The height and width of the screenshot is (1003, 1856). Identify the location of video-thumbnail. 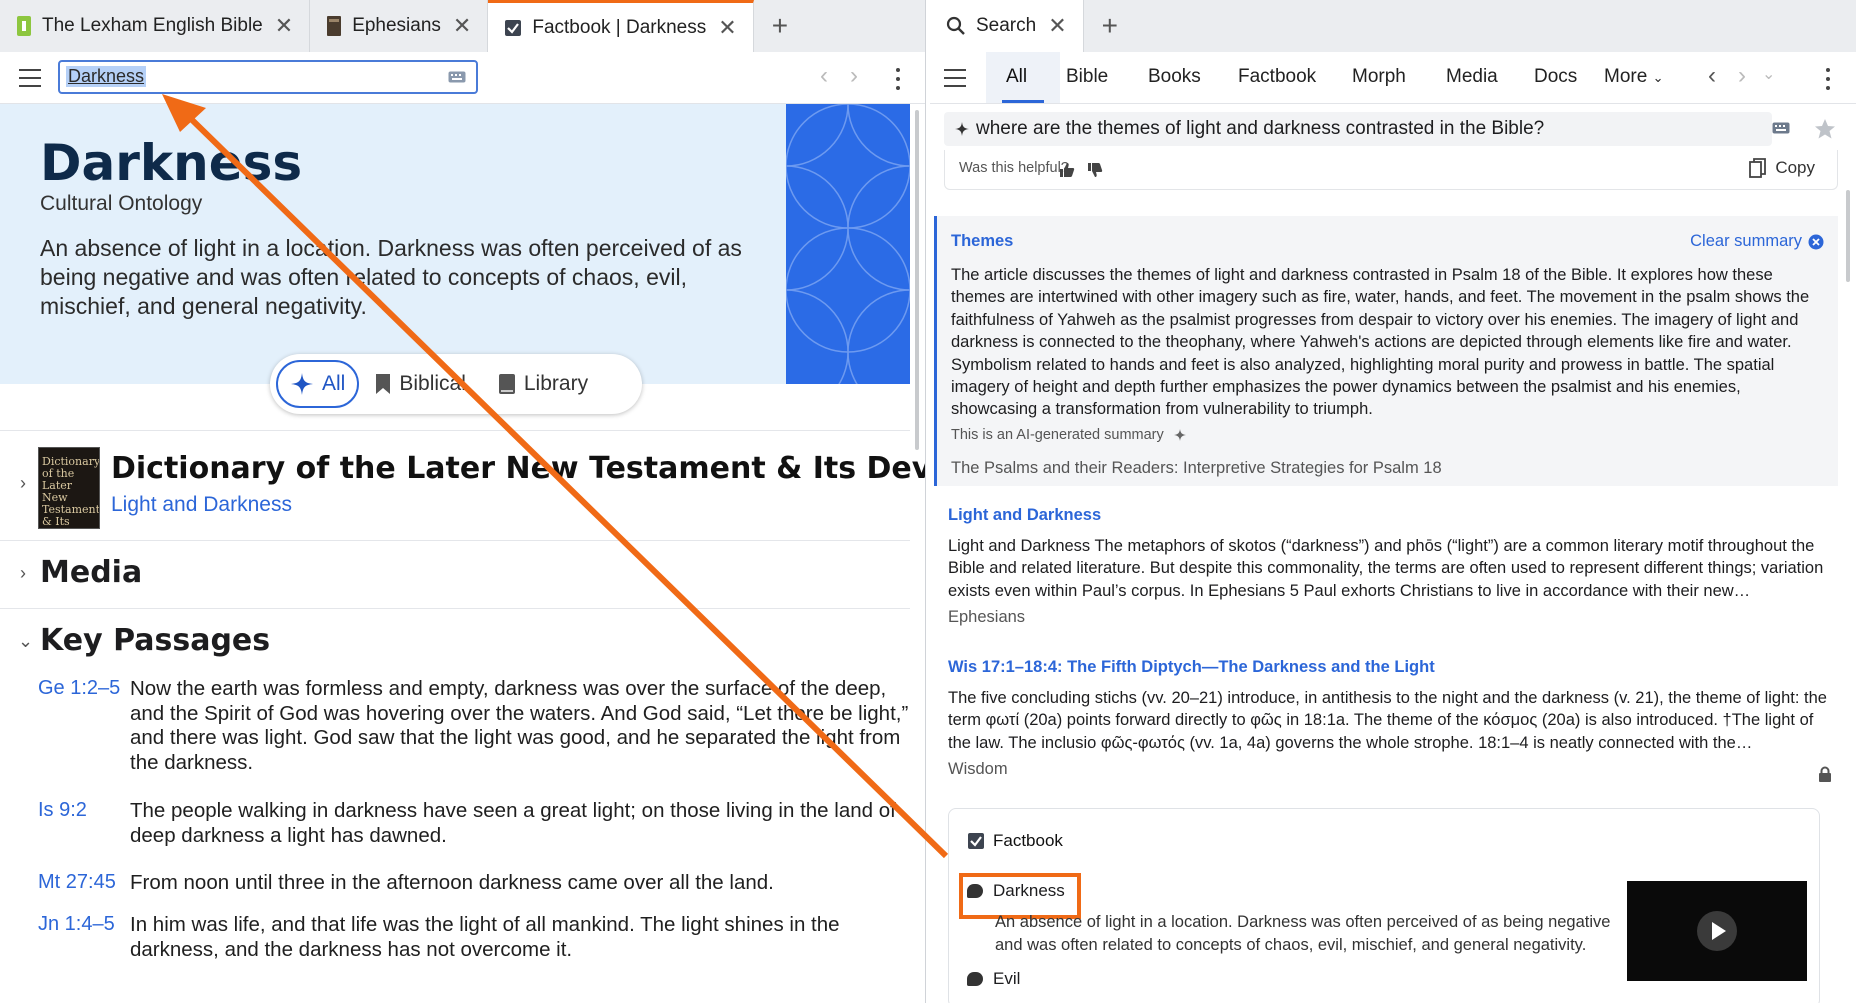
(1717, 931).